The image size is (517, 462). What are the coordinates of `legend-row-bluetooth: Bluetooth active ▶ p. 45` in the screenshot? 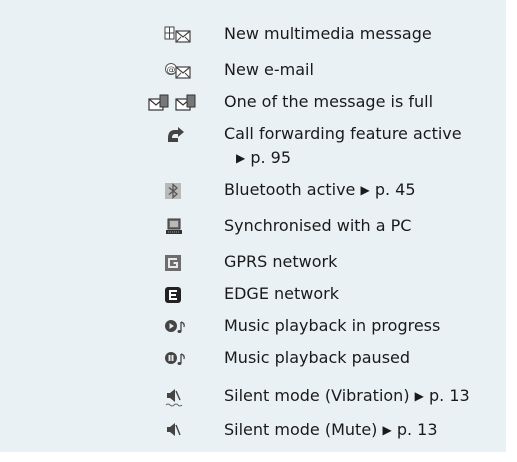 It's located at (253, 194).